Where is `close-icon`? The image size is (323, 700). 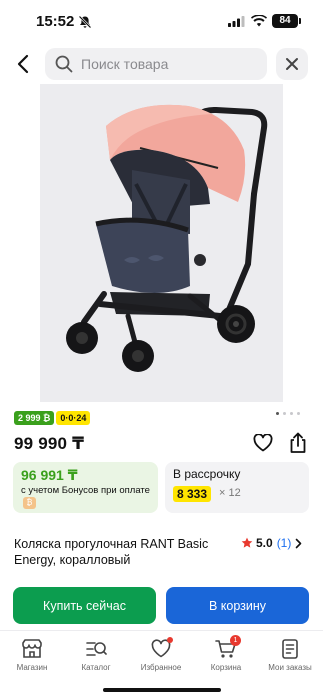 close-icon is located at coordinates (292, 64).